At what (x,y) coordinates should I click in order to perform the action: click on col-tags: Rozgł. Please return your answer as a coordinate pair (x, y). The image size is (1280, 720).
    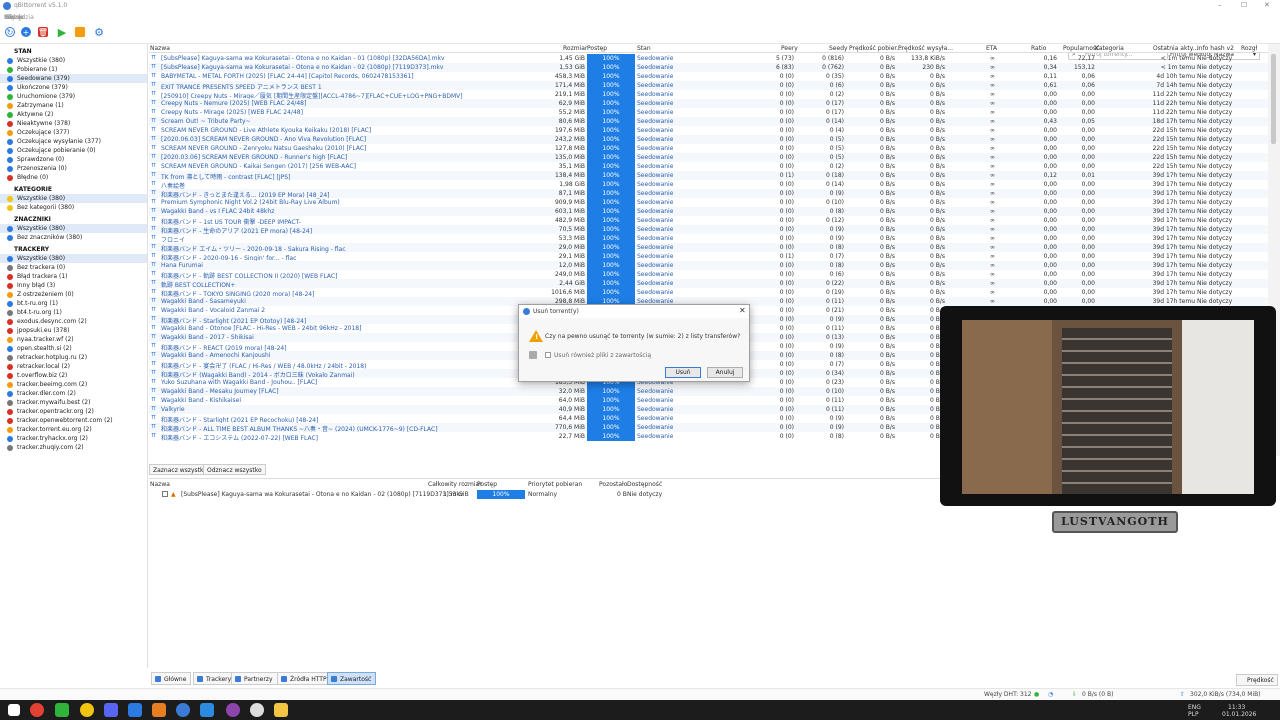
    Looking at the image, I should click on (1249, 48).